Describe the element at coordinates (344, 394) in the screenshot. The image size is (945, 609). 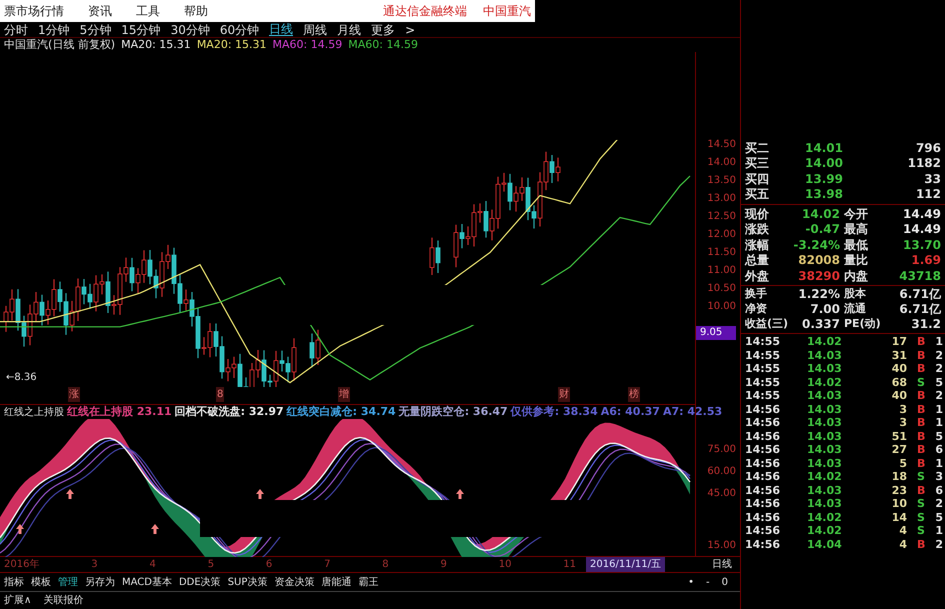
I see `event-marker: 增` at that location.